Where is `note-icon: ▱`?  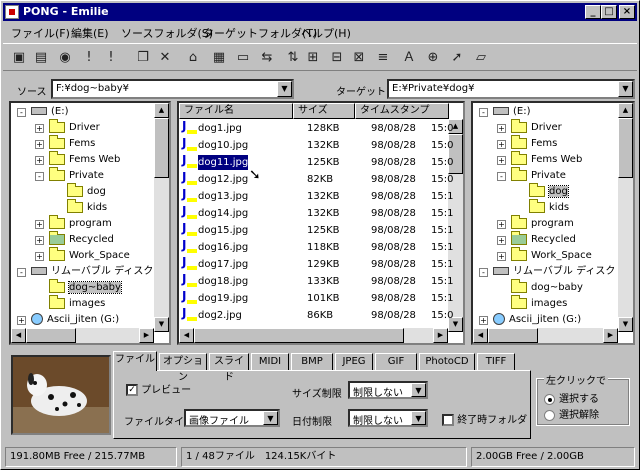
note-icon: ▱ is located at coordinates (481, 58).